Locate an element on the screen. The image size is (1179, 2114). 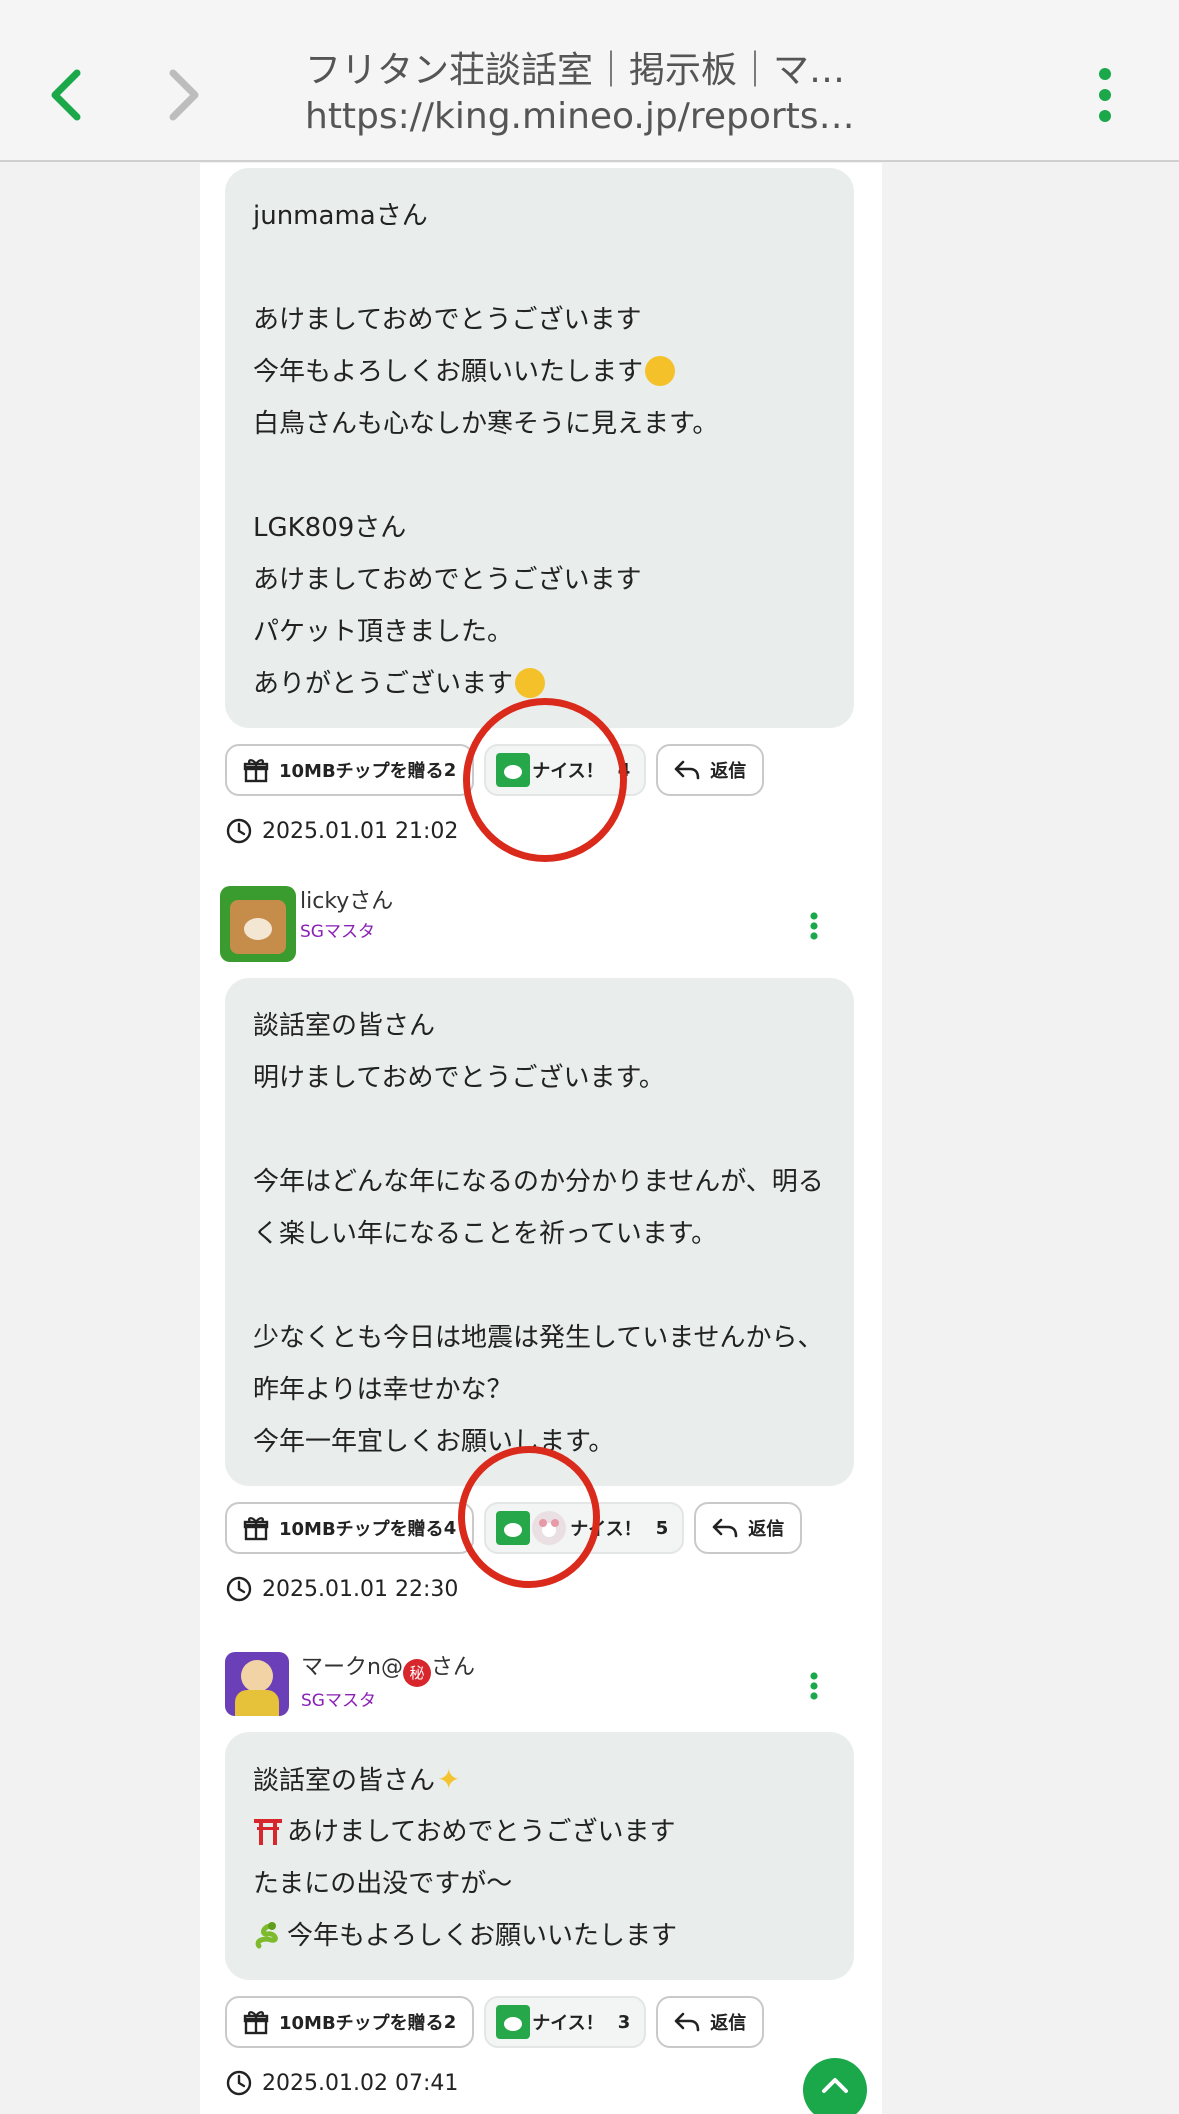
forward-button is located at coordinates (185, 95).